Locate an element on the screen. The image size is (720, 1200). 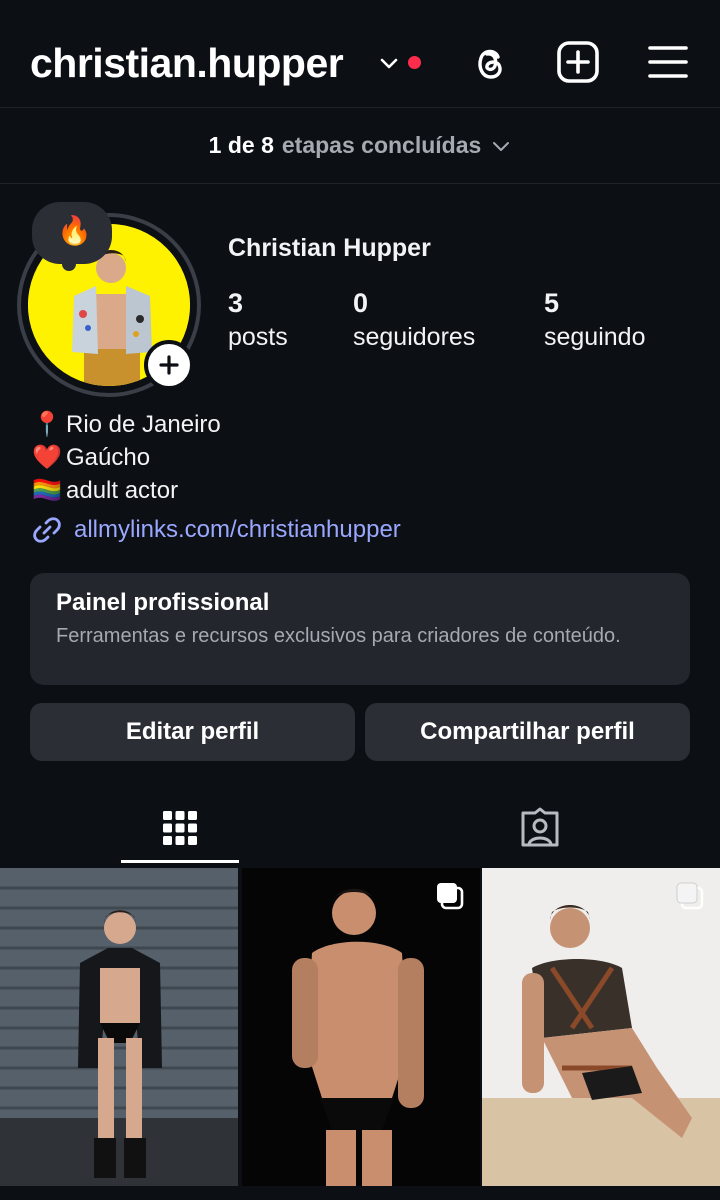
tab-posts-grid is located at coordinates (180, 828).